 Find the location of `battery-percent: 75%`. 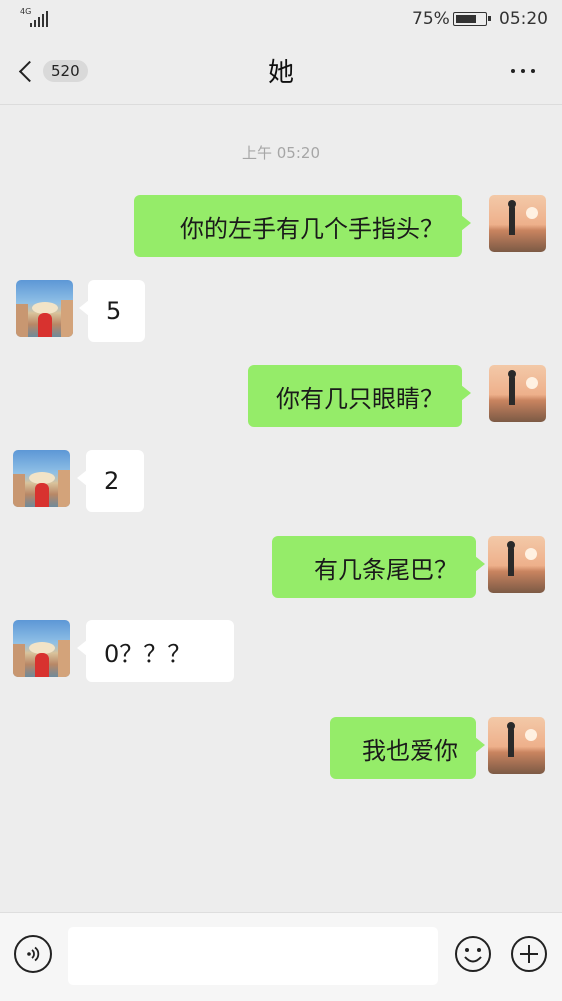

battery-percent: 75% is located at coordinates (431, 19).